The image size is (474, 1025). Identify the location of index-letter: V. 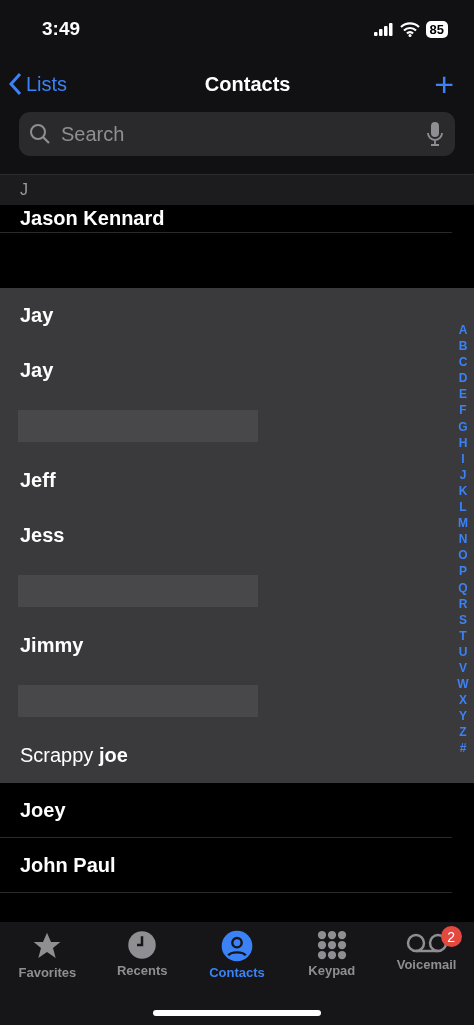
(463, 668).